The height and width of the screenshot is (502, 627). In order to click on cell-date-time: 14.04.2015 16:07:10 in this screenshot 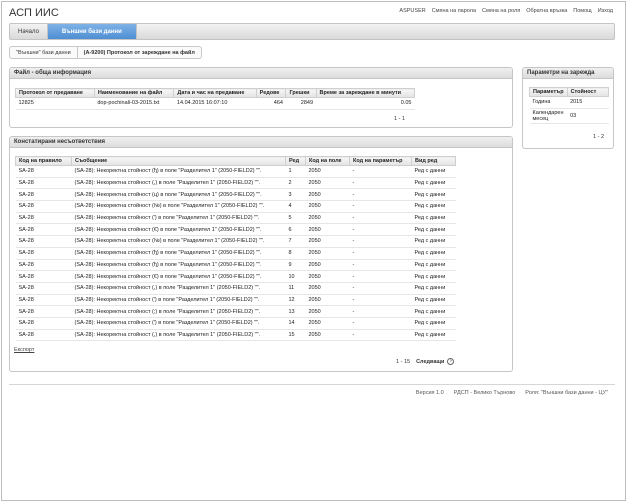, I will do `click(215, 103)`.